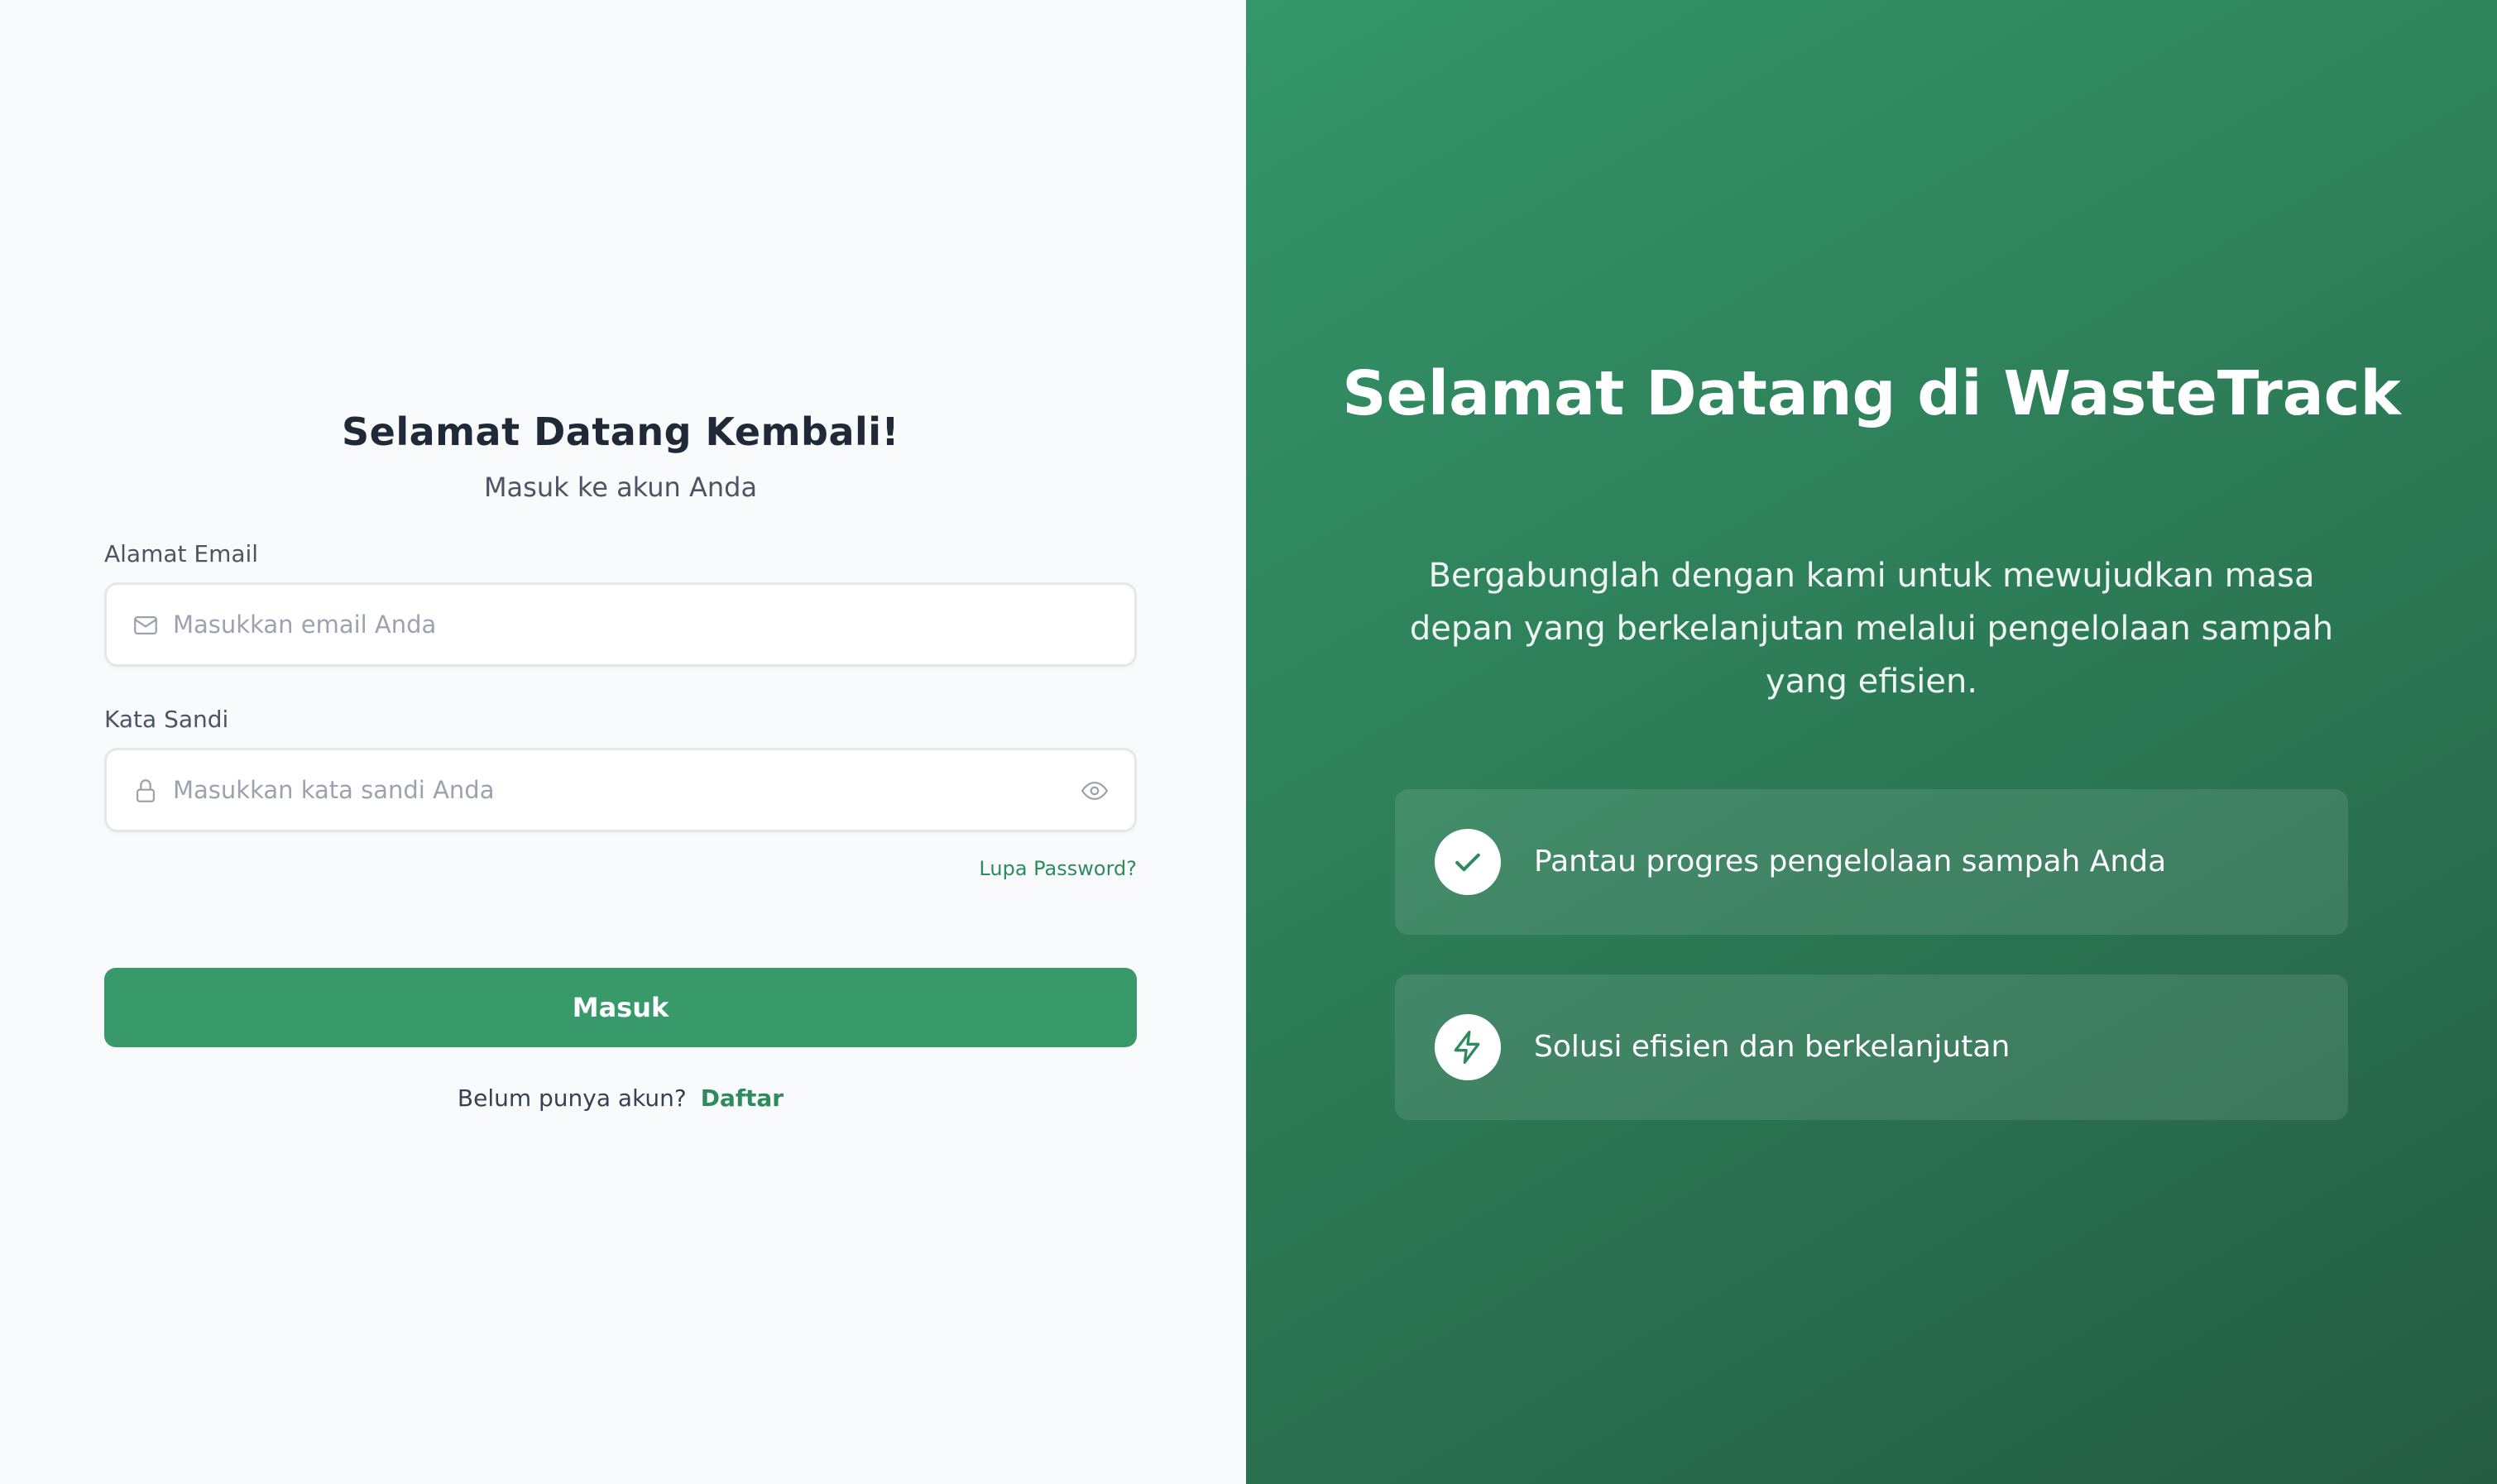 The width and height of the screenshot is (2497, 1484). What do you see at coordinates (1468, 1047) in the screenshot?
I see `lightning-icon` at bounding box center [1468, 1047].